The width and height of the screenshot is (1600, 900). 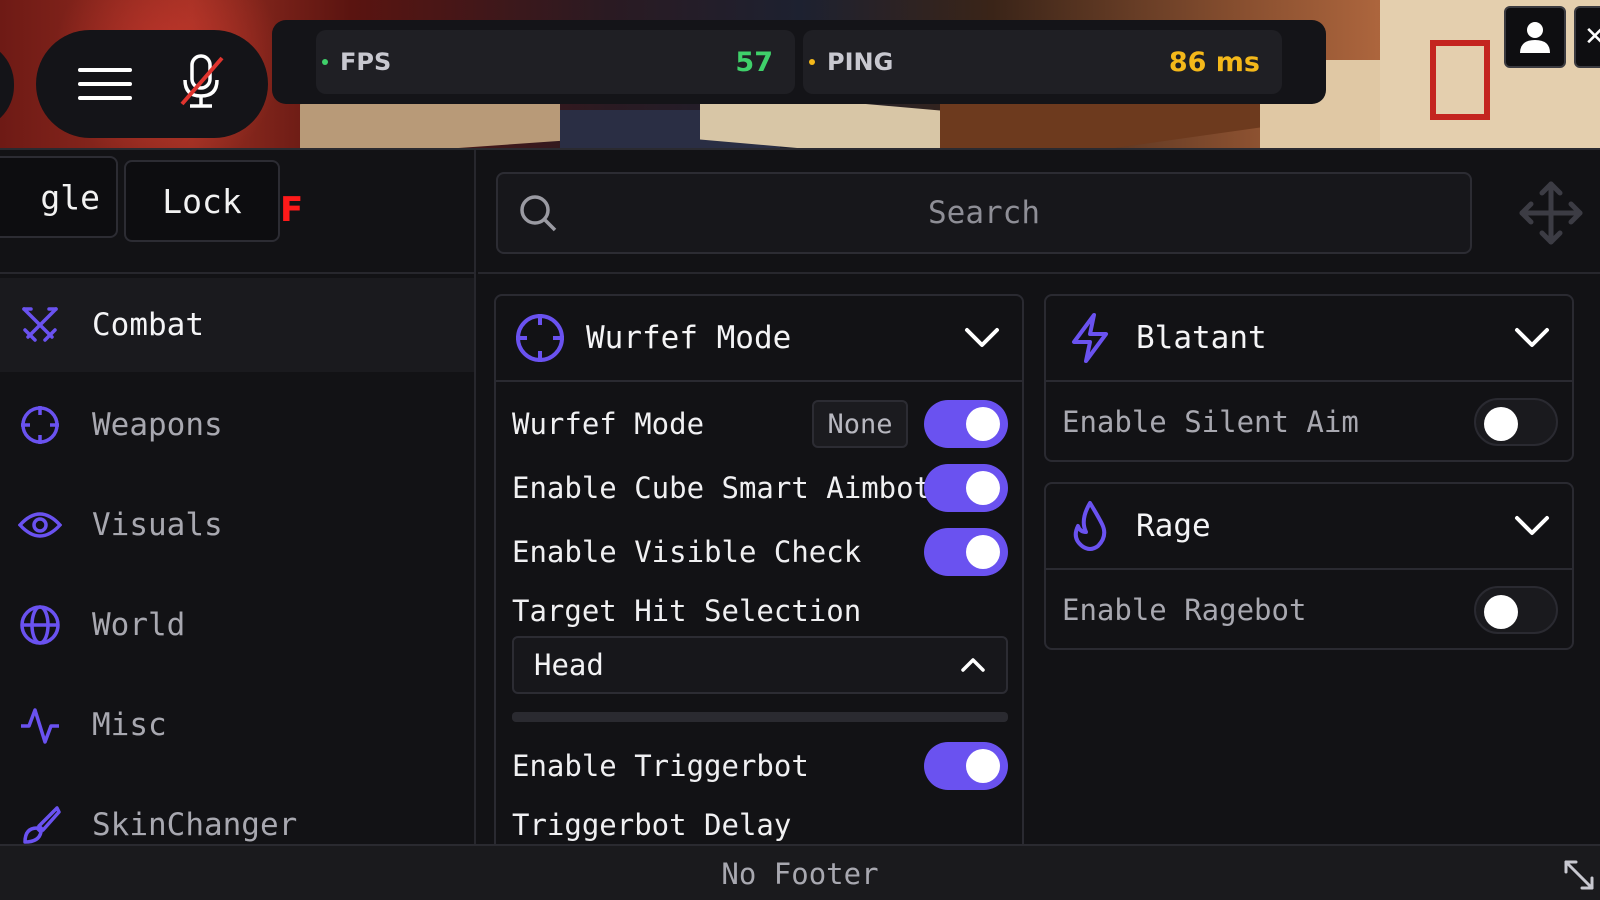 What do you see at coordinates (768, 424) in the screenshot?
I see `wurfef-mode-row: Wurfef Mode None` at bounding box center [768, 424].